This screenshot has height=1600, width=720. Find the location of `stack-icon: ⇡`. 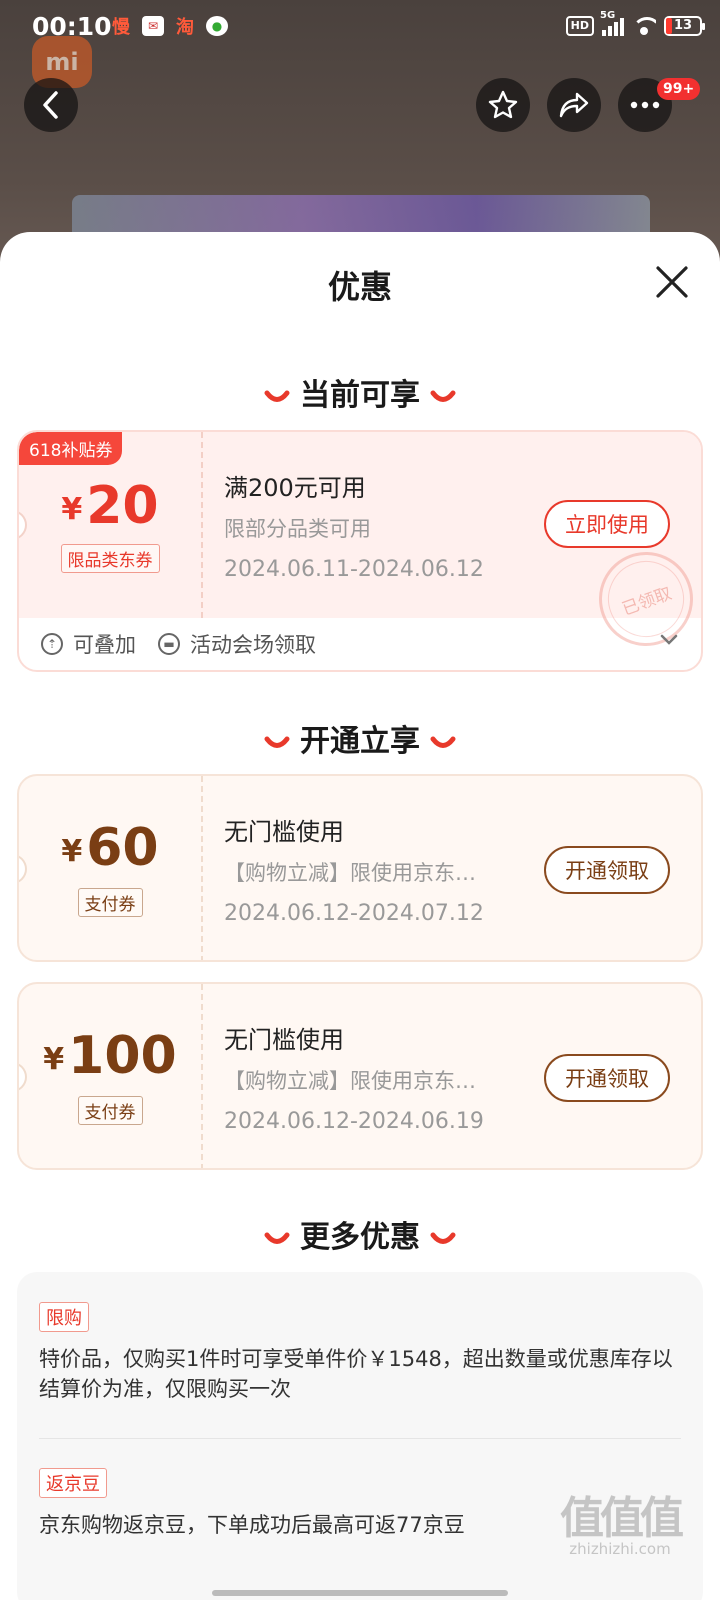

stack-icon: ⇡ is located at coordinates (52, 644).